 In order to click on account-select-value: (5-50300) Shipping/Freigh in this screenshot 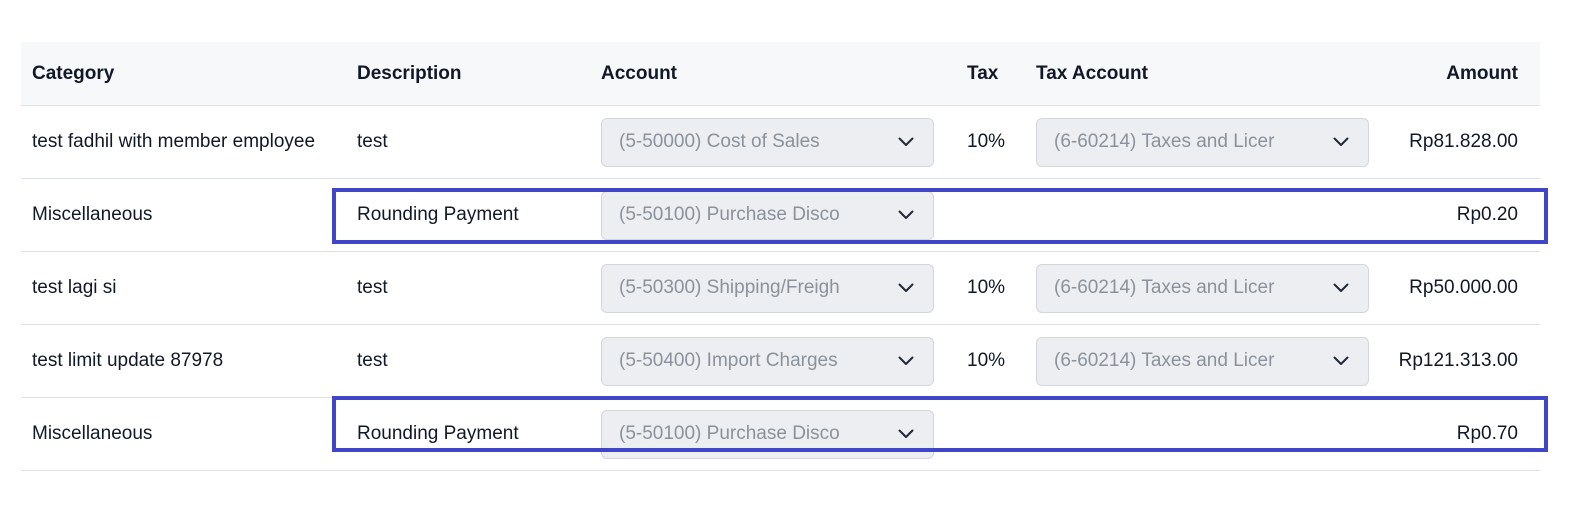, I will do `click(729, 287)`.